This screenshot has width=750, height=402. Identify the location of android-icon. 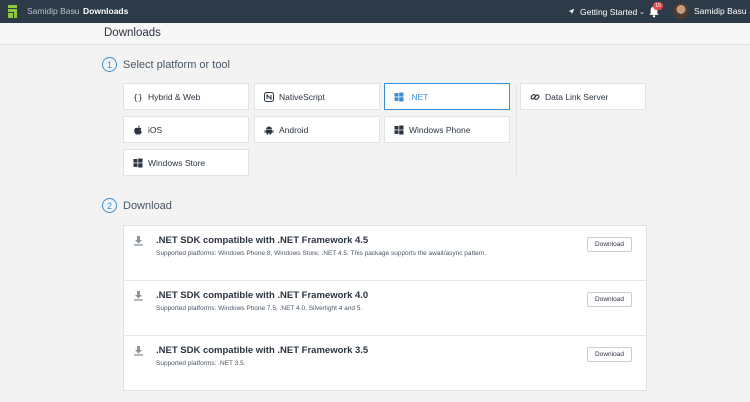
(269, 130).